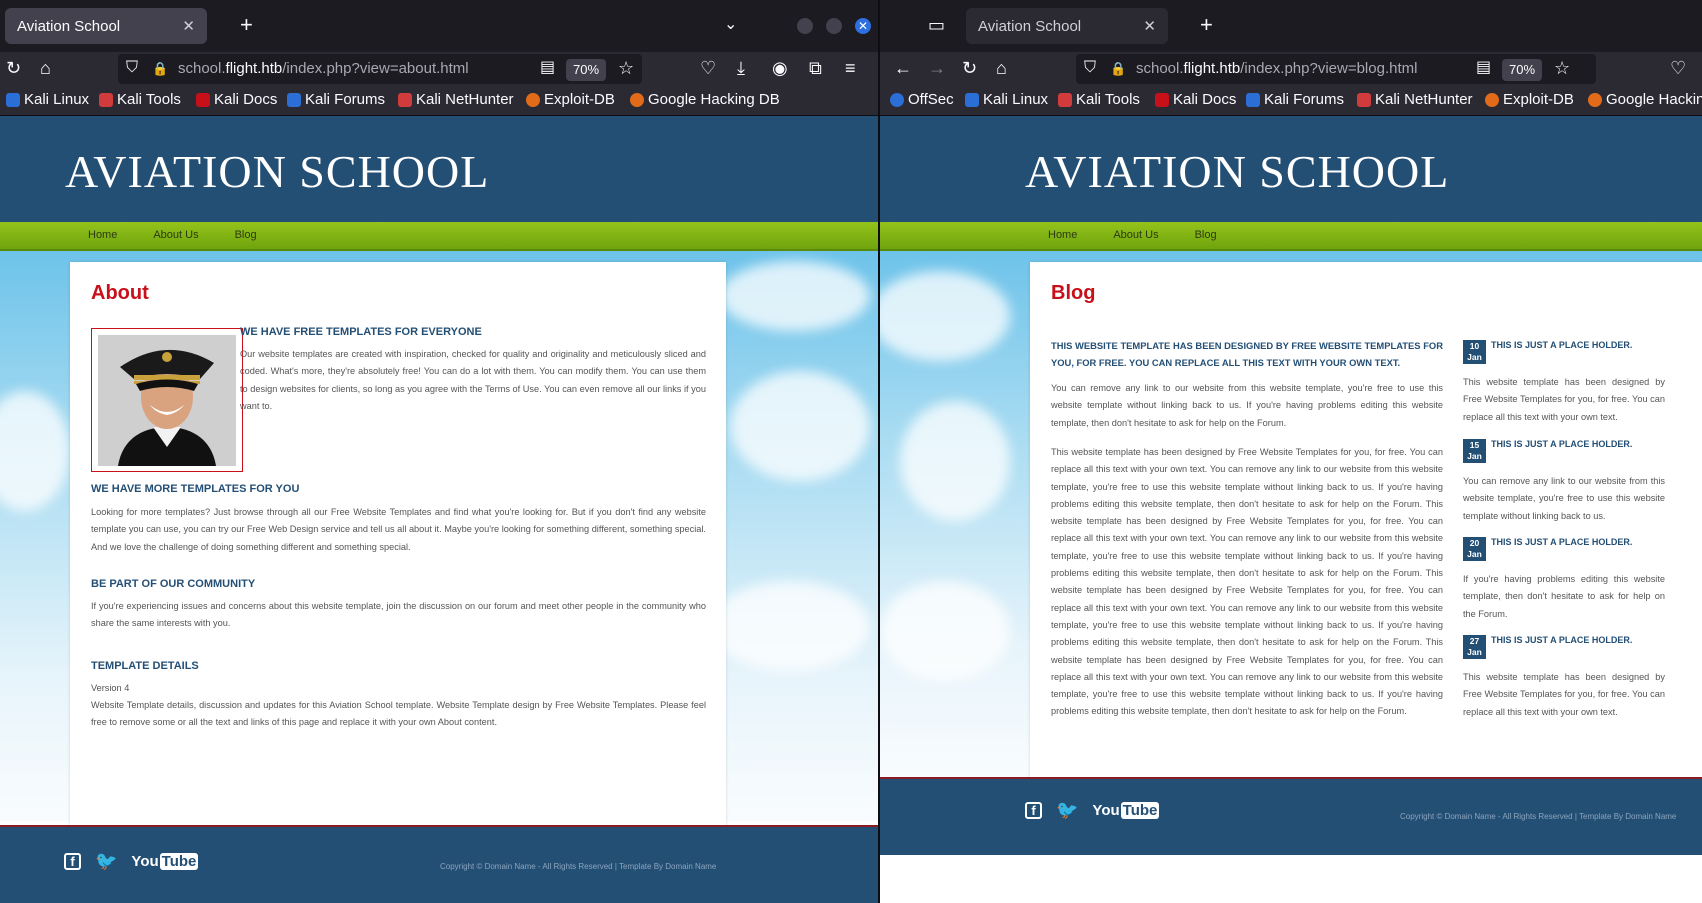  I want to click on account-icon: ◉, so click(780, 68).